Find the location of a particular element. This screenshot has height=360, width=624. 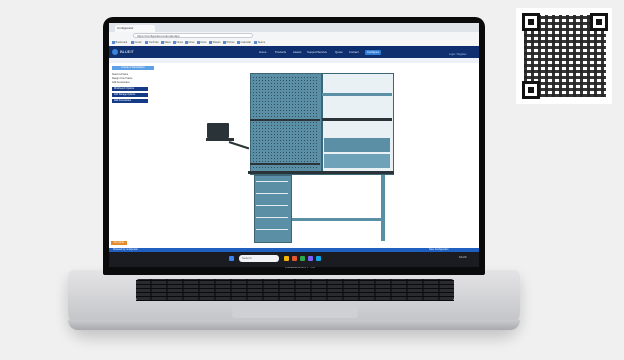

nav-item-quote: Quote is located at coordinates (339, 52).